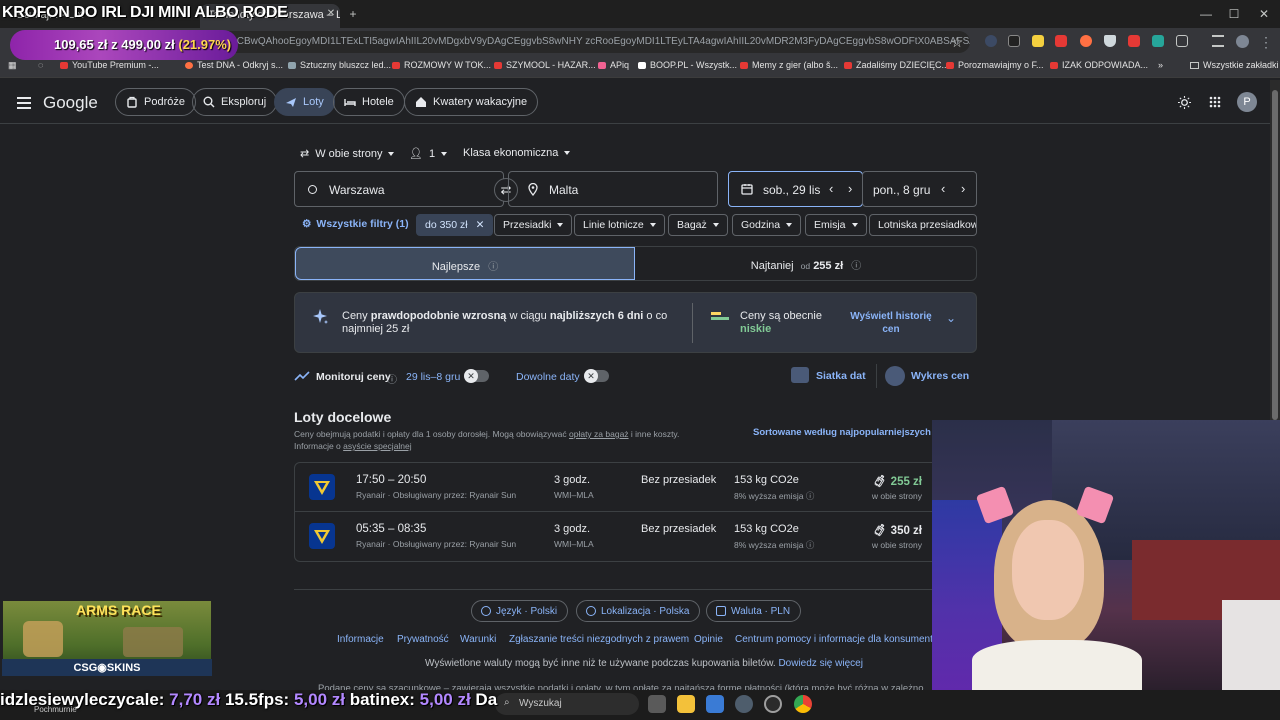 The height and width of the screenshot is (720, 1280). Describe the element at coordinates (1234, 65) in the screenshot. I see `all-bookmarks: Wszystkie zakładki` at that location.